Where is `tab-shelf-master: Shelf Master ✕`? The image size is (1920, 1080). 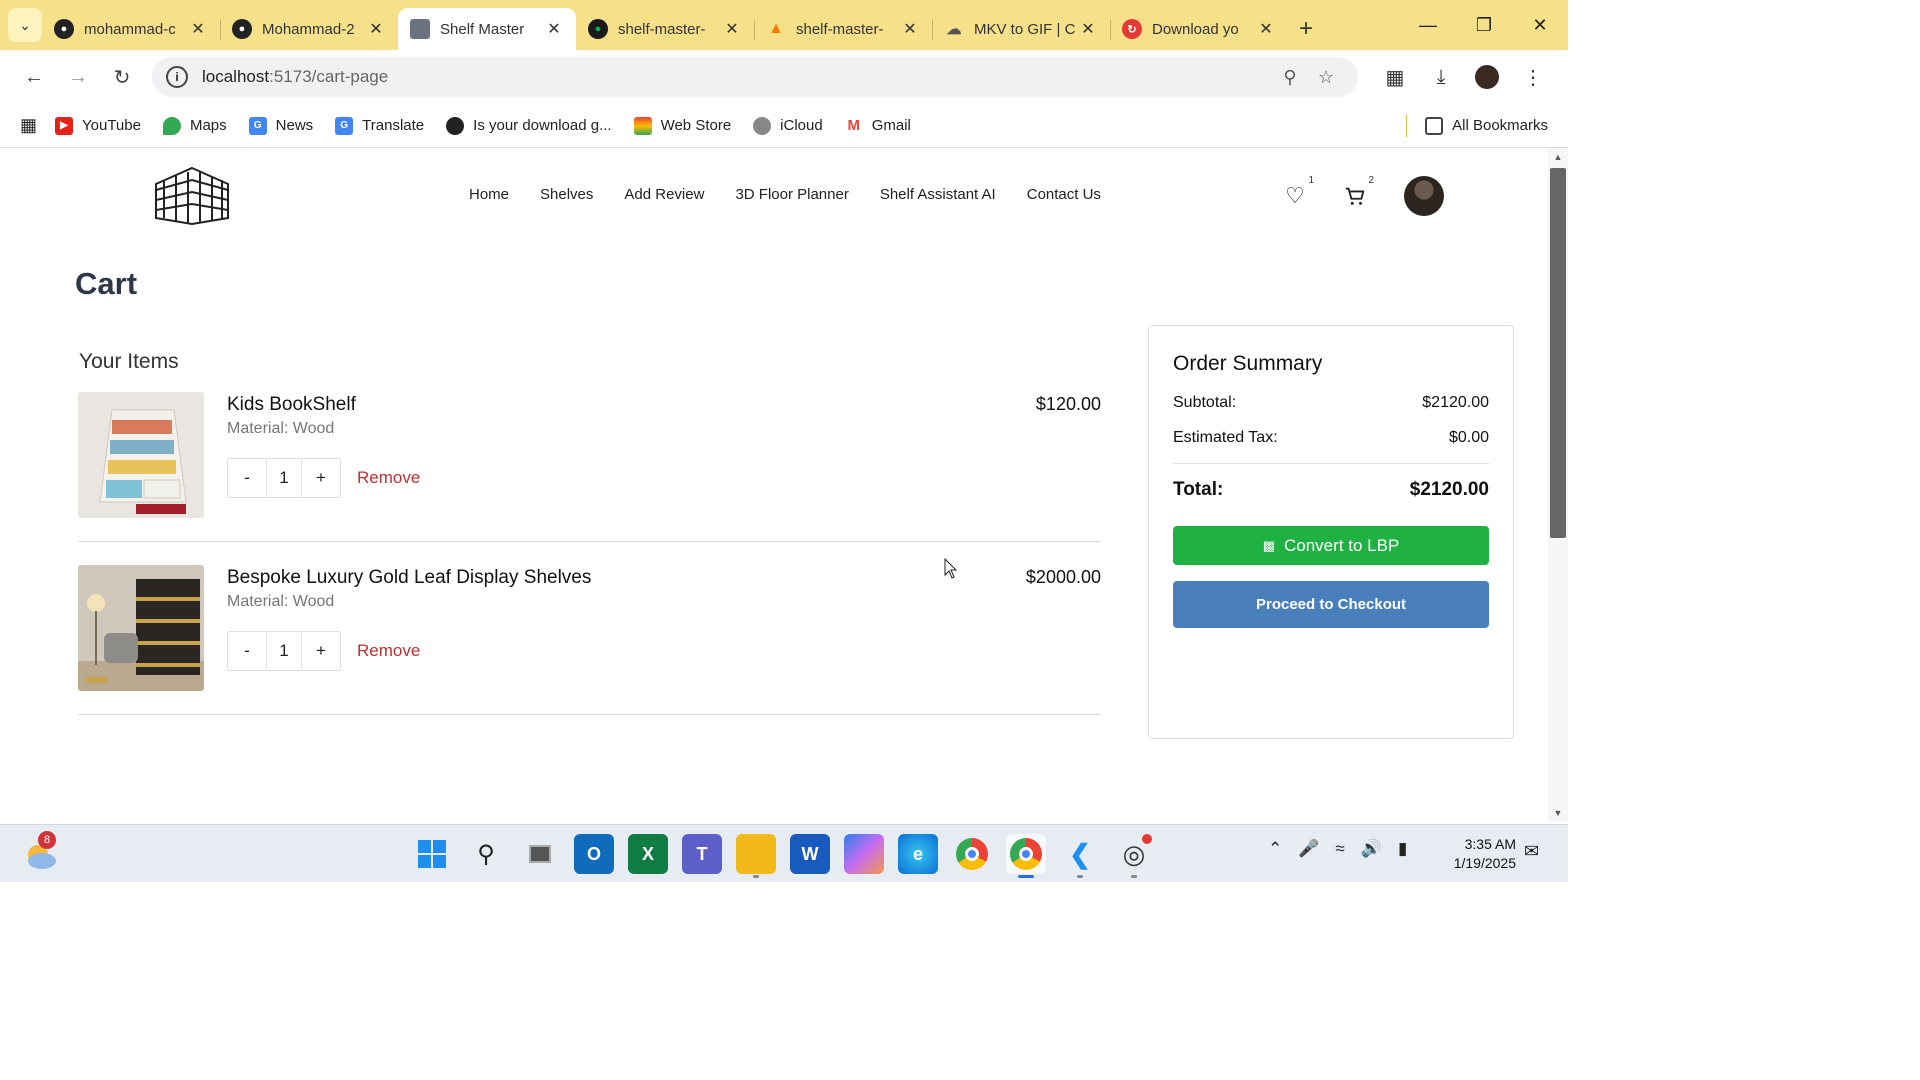 tab-shelf-master: Shelf Master ✕ is located at coordinates (487, 29).